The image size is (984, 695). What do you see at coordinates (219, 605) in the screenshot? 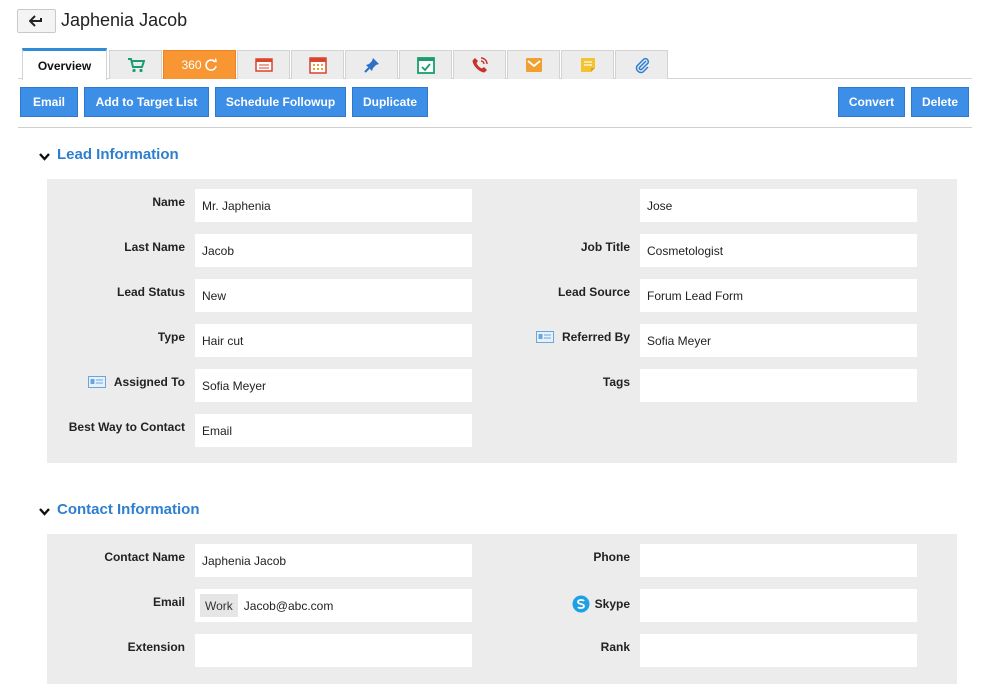
I see `email-type-badge: Work` at bounding box center [219, 605].